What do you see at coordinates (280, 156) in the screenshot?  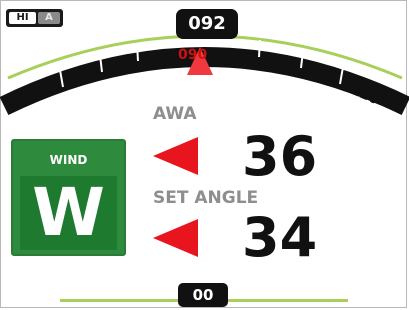 I see `awa-value: 36` at bounding box center [280, 156].